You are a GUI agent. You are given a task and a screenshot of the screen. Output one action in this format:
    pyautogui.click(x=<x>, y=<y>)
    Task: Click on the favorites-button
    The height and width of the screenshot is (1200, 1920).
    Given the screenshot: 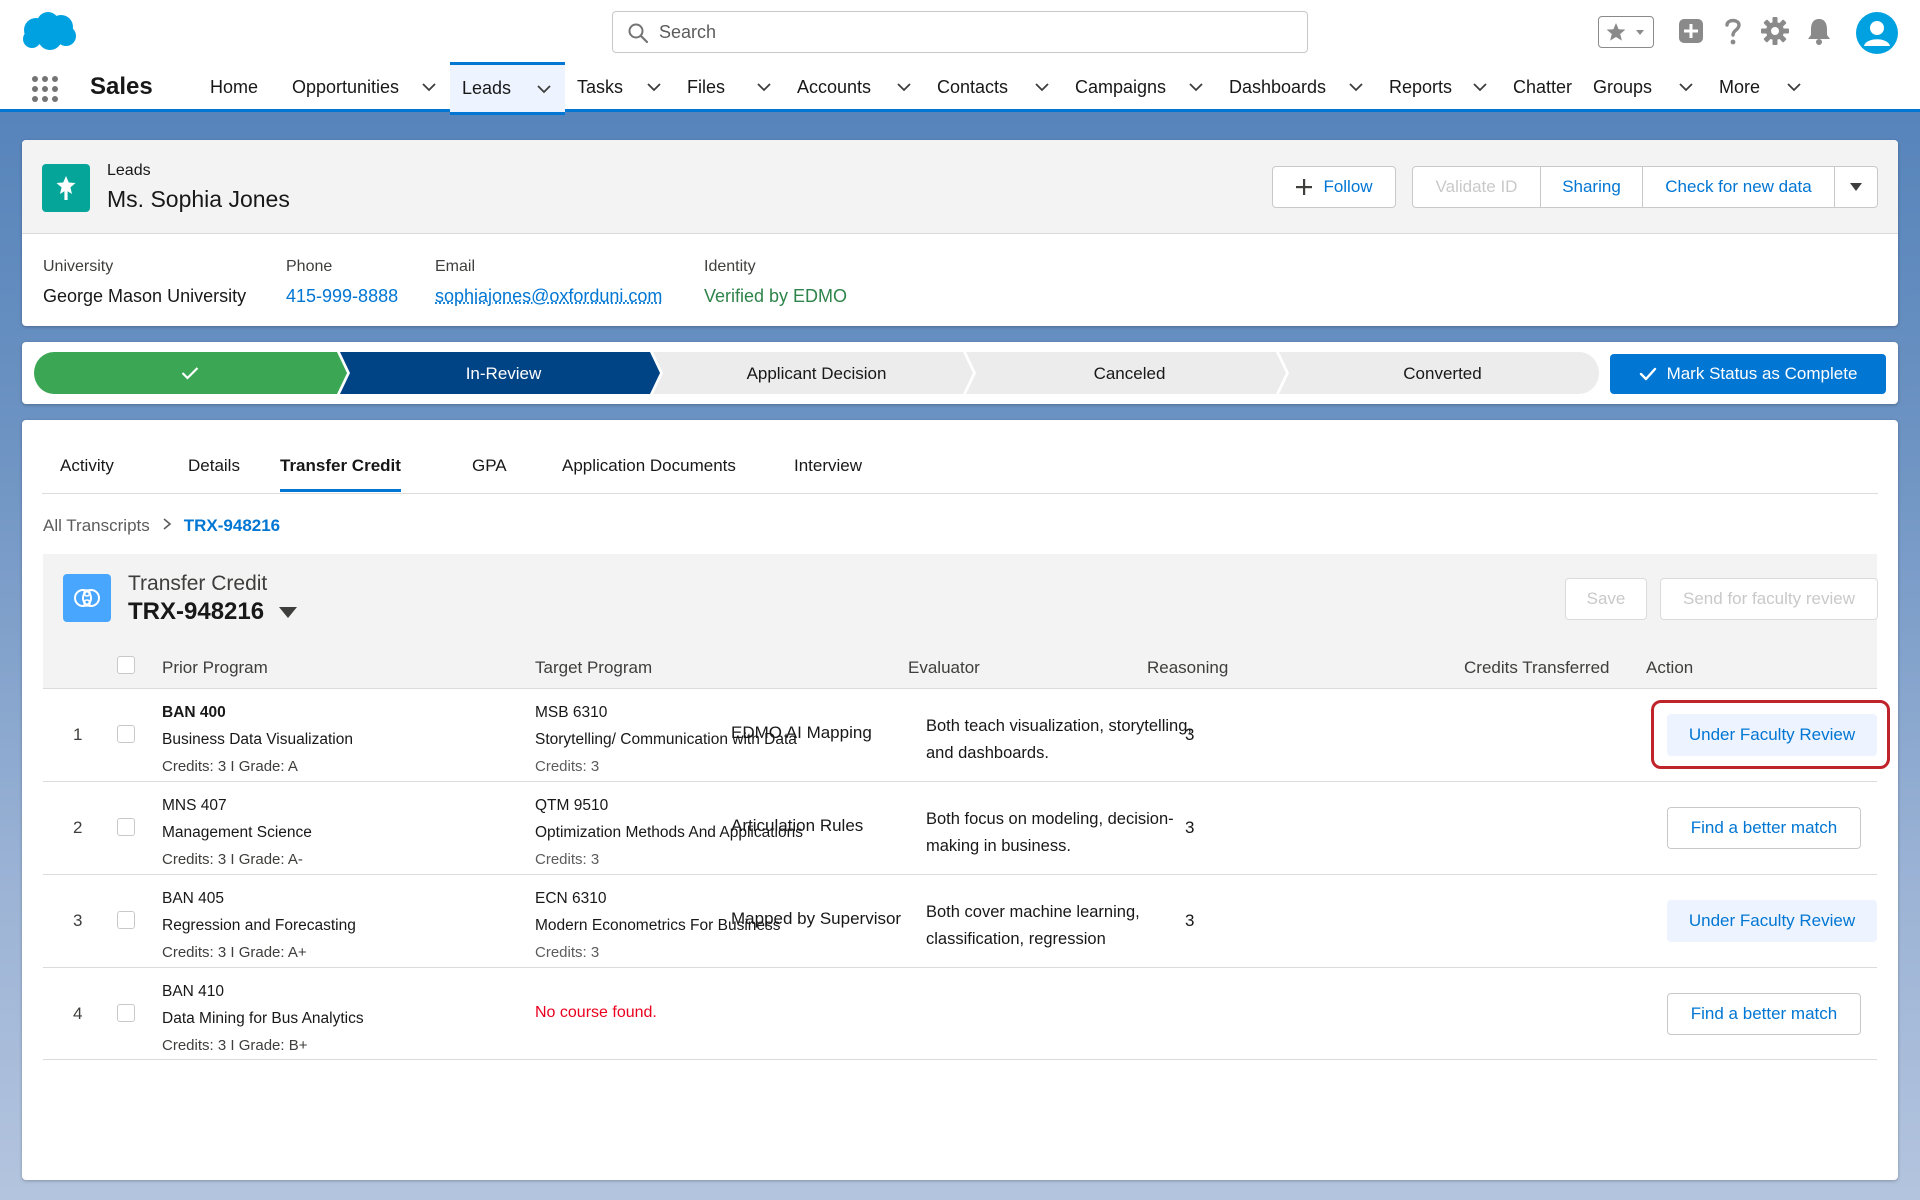 What is the action you would take?
    pyautogui.click(x=1626, y=32)
    